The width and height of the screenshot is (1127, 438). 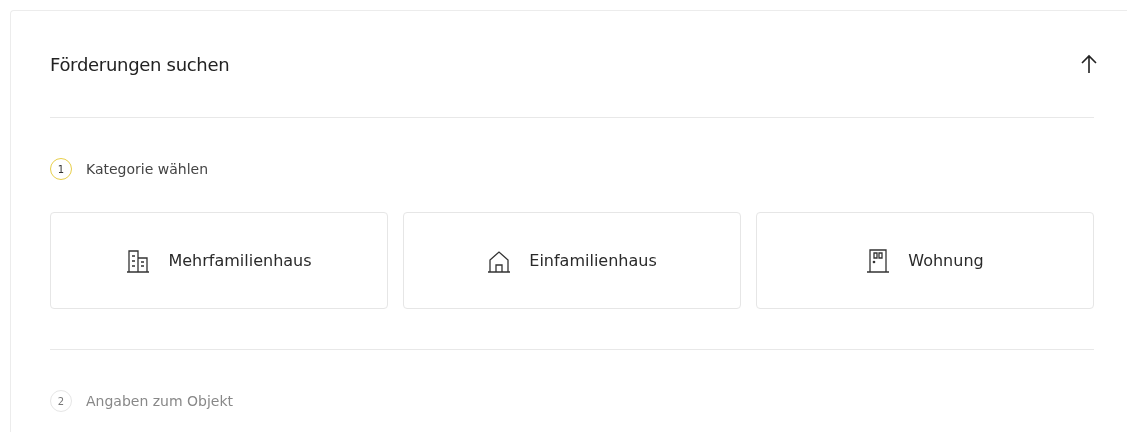 I want to click on step-label: Kategorie wählen, so click(x=147, y=169).